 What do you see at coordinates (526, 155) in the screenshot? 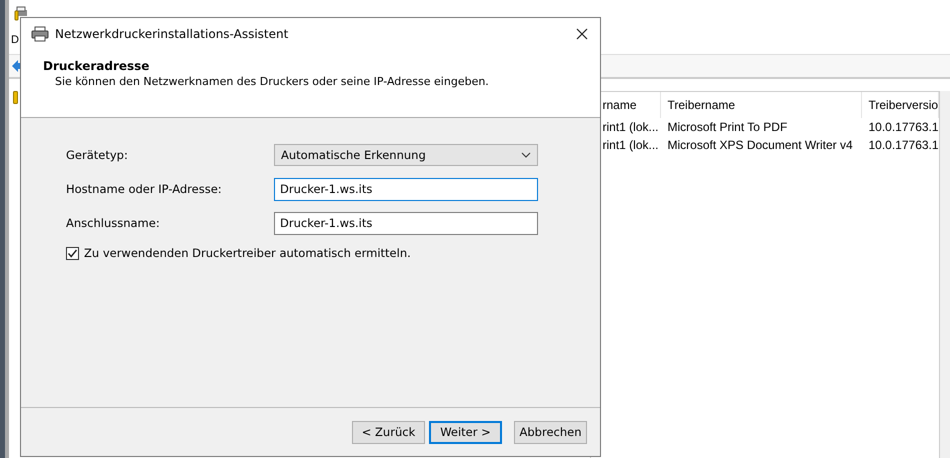
I see `chevron-down-icon` at bounding box center [526, 155].